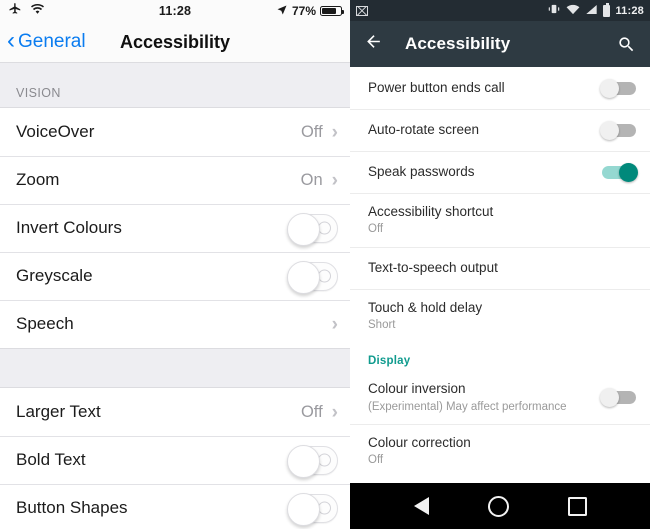 The image size is (650, 529). What do you see at coordinates (424, 130) in the screenshot?
I see `list-item-title: Auto-rotate screen` at bounding box center [424, 130].